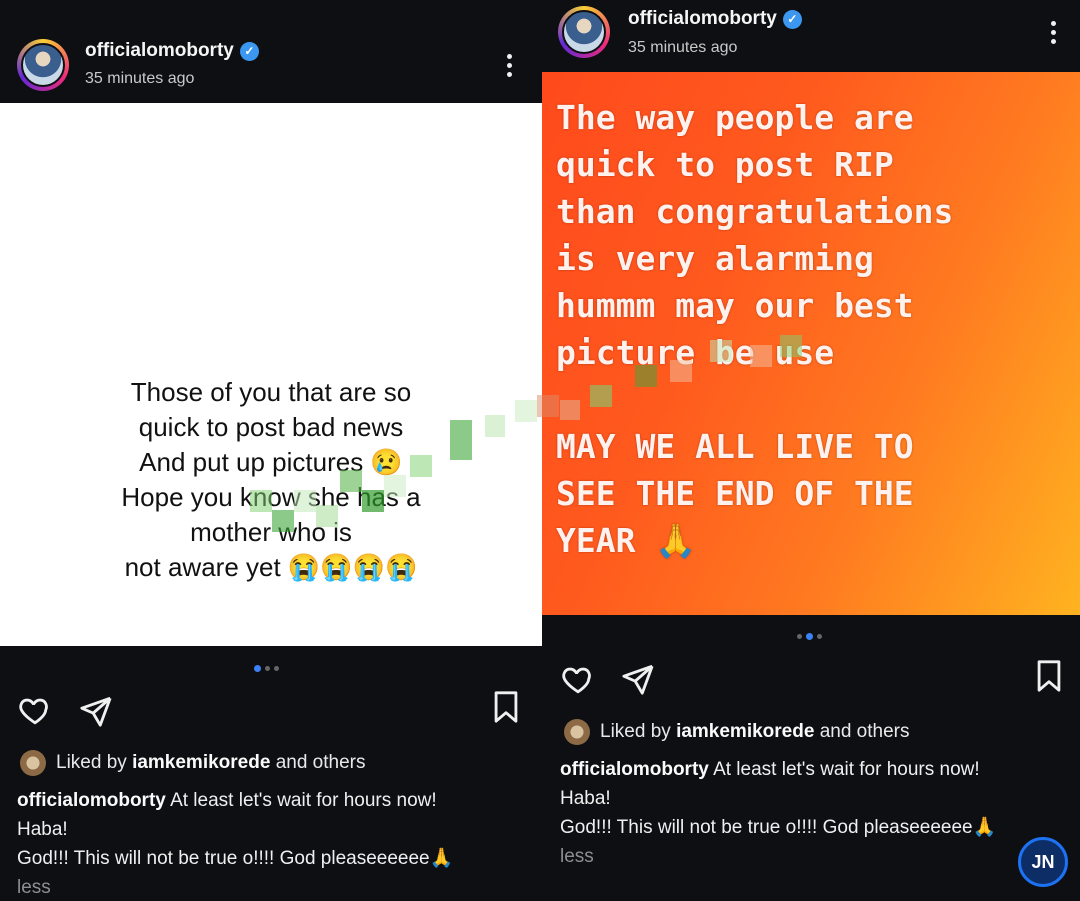 The width and height of the screenshot is (1080, 901). I want to click on left-username-text: officialomoborty, so click(159, 51).